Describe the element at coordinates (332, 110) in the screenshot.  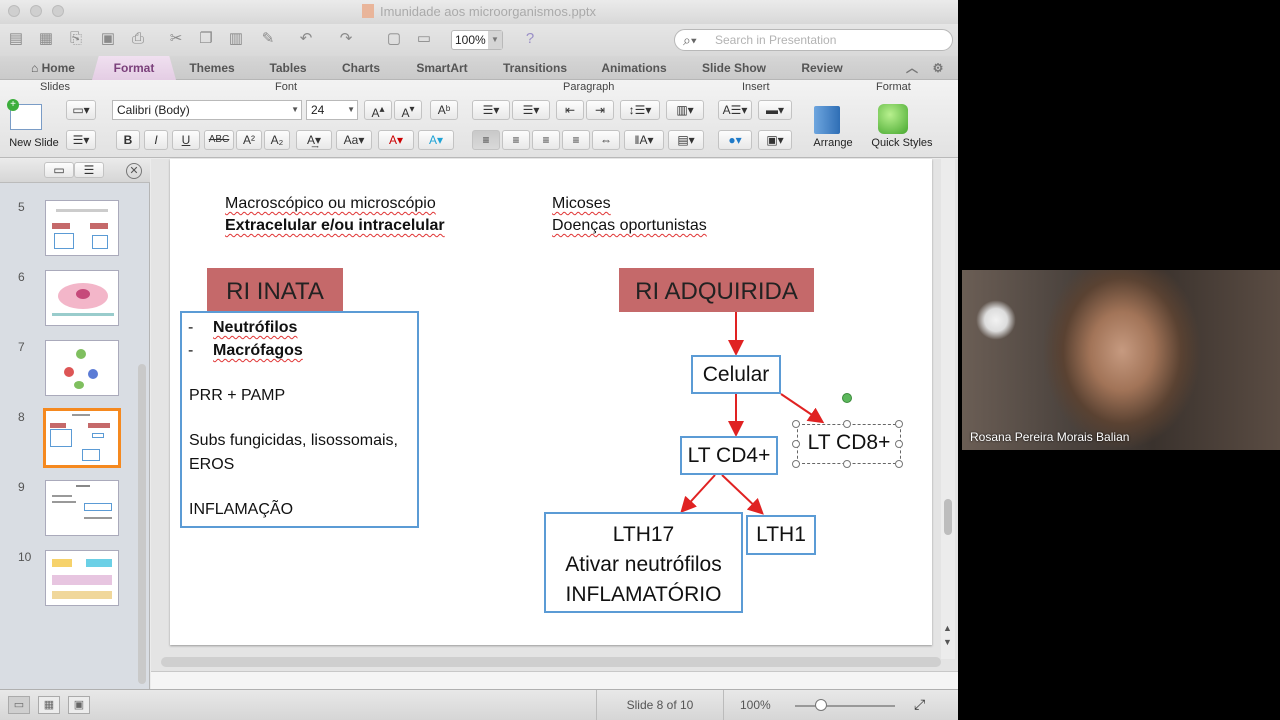
I see `font-size-select: 24 ▼` at that location.